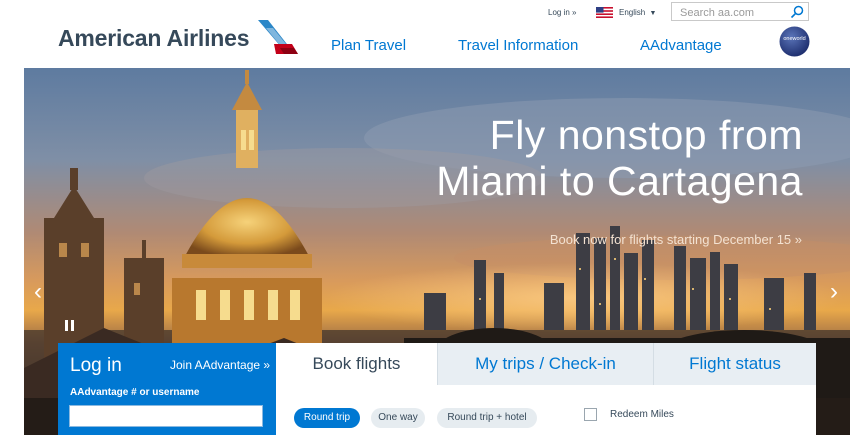  I want to click on search-input, so click(735, 13).